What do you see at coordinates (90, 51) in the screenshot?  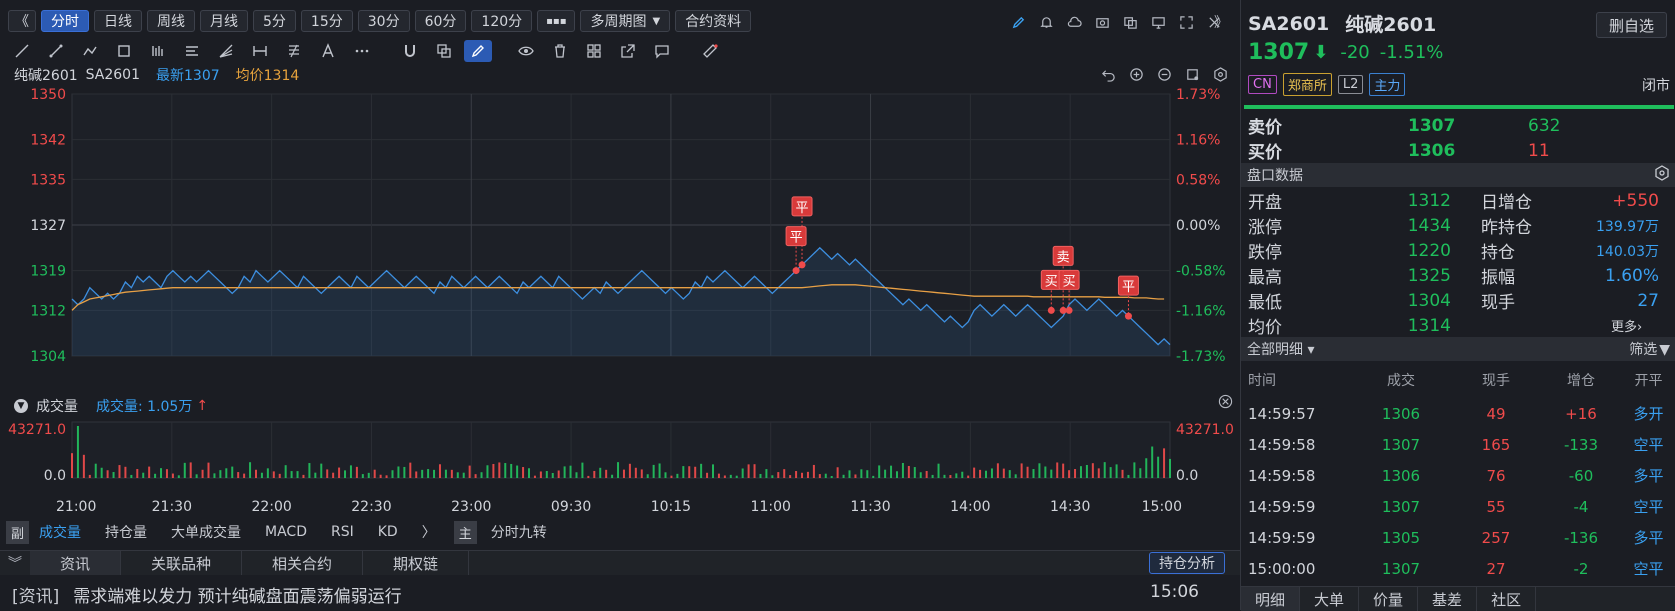 I see `polyline-tool-icon` at bounding box center [90, 51].